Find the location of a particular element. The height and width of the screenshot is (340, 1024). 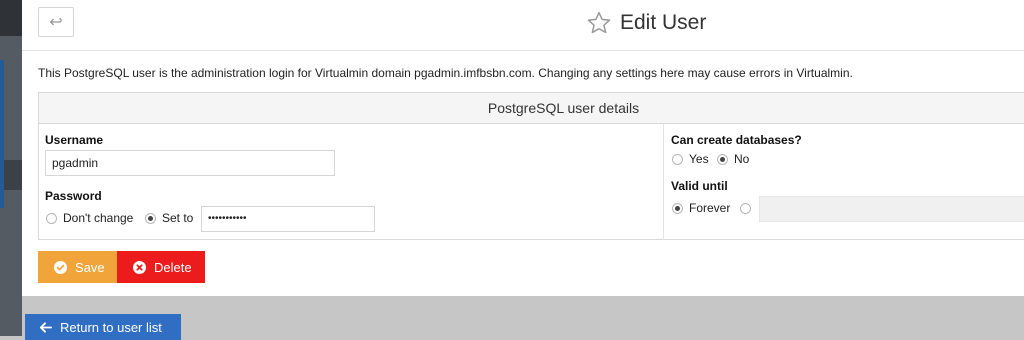

username-label: Username is located at coordinates (74, 140).